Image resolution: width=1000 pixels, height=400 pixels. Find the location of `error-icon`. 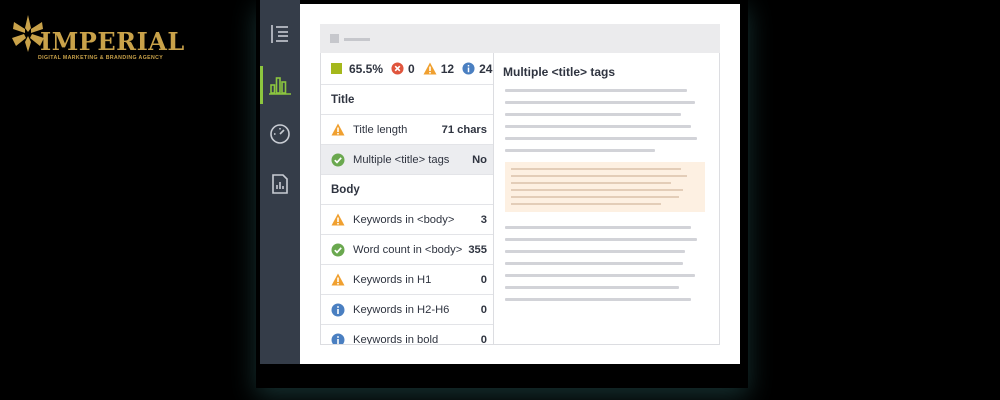

error-icon is located at coordinates (397, 68).